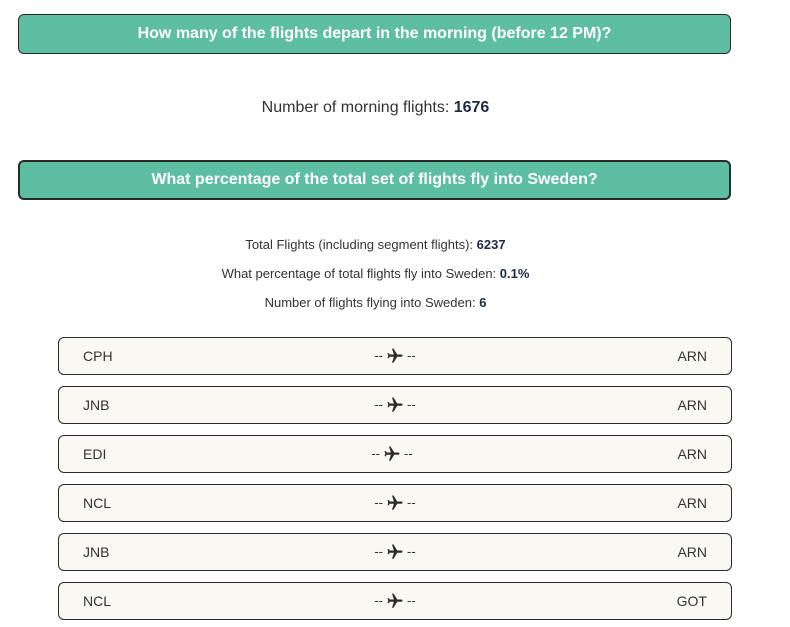 This screenshot has height=627, width=790. Describe the element at coordinates (357, 107) in the screenshot. I see `answer-label: Number of morning flights:` at that location.